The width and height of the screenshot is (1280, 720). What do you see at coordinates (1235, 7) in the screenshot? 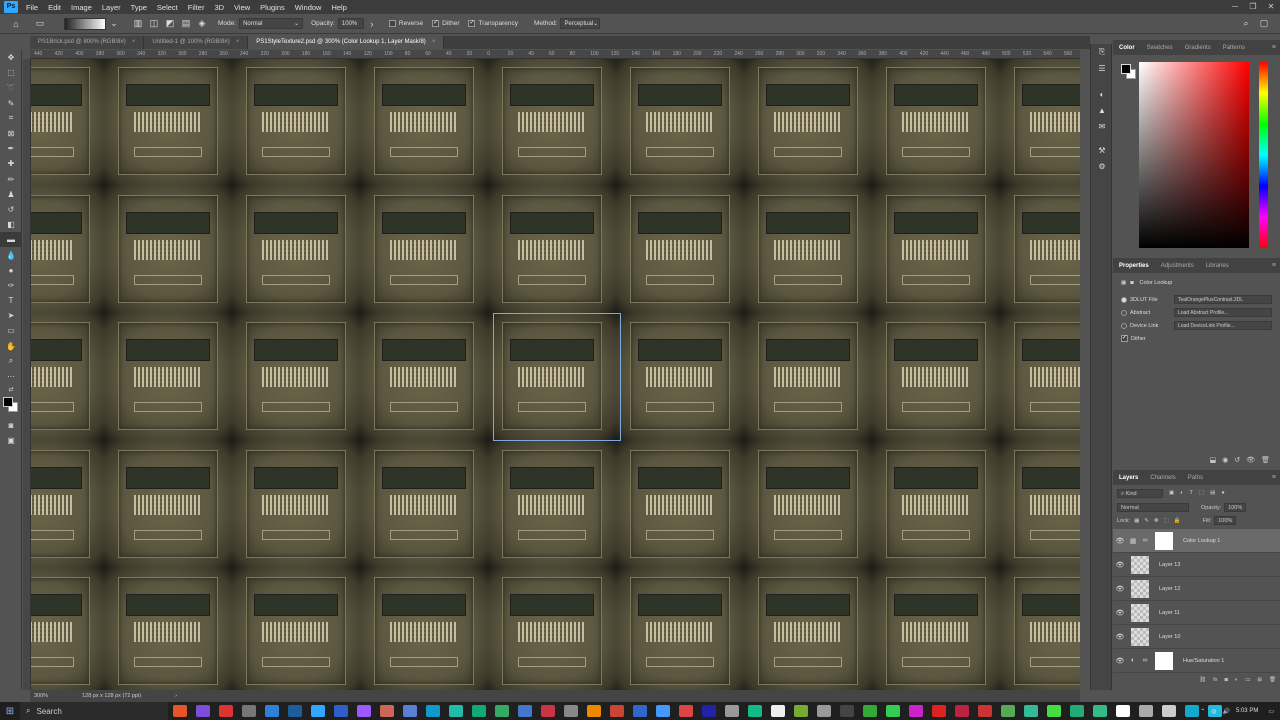
I see `minimize-button: ─` at bounding box center [1235, 7].